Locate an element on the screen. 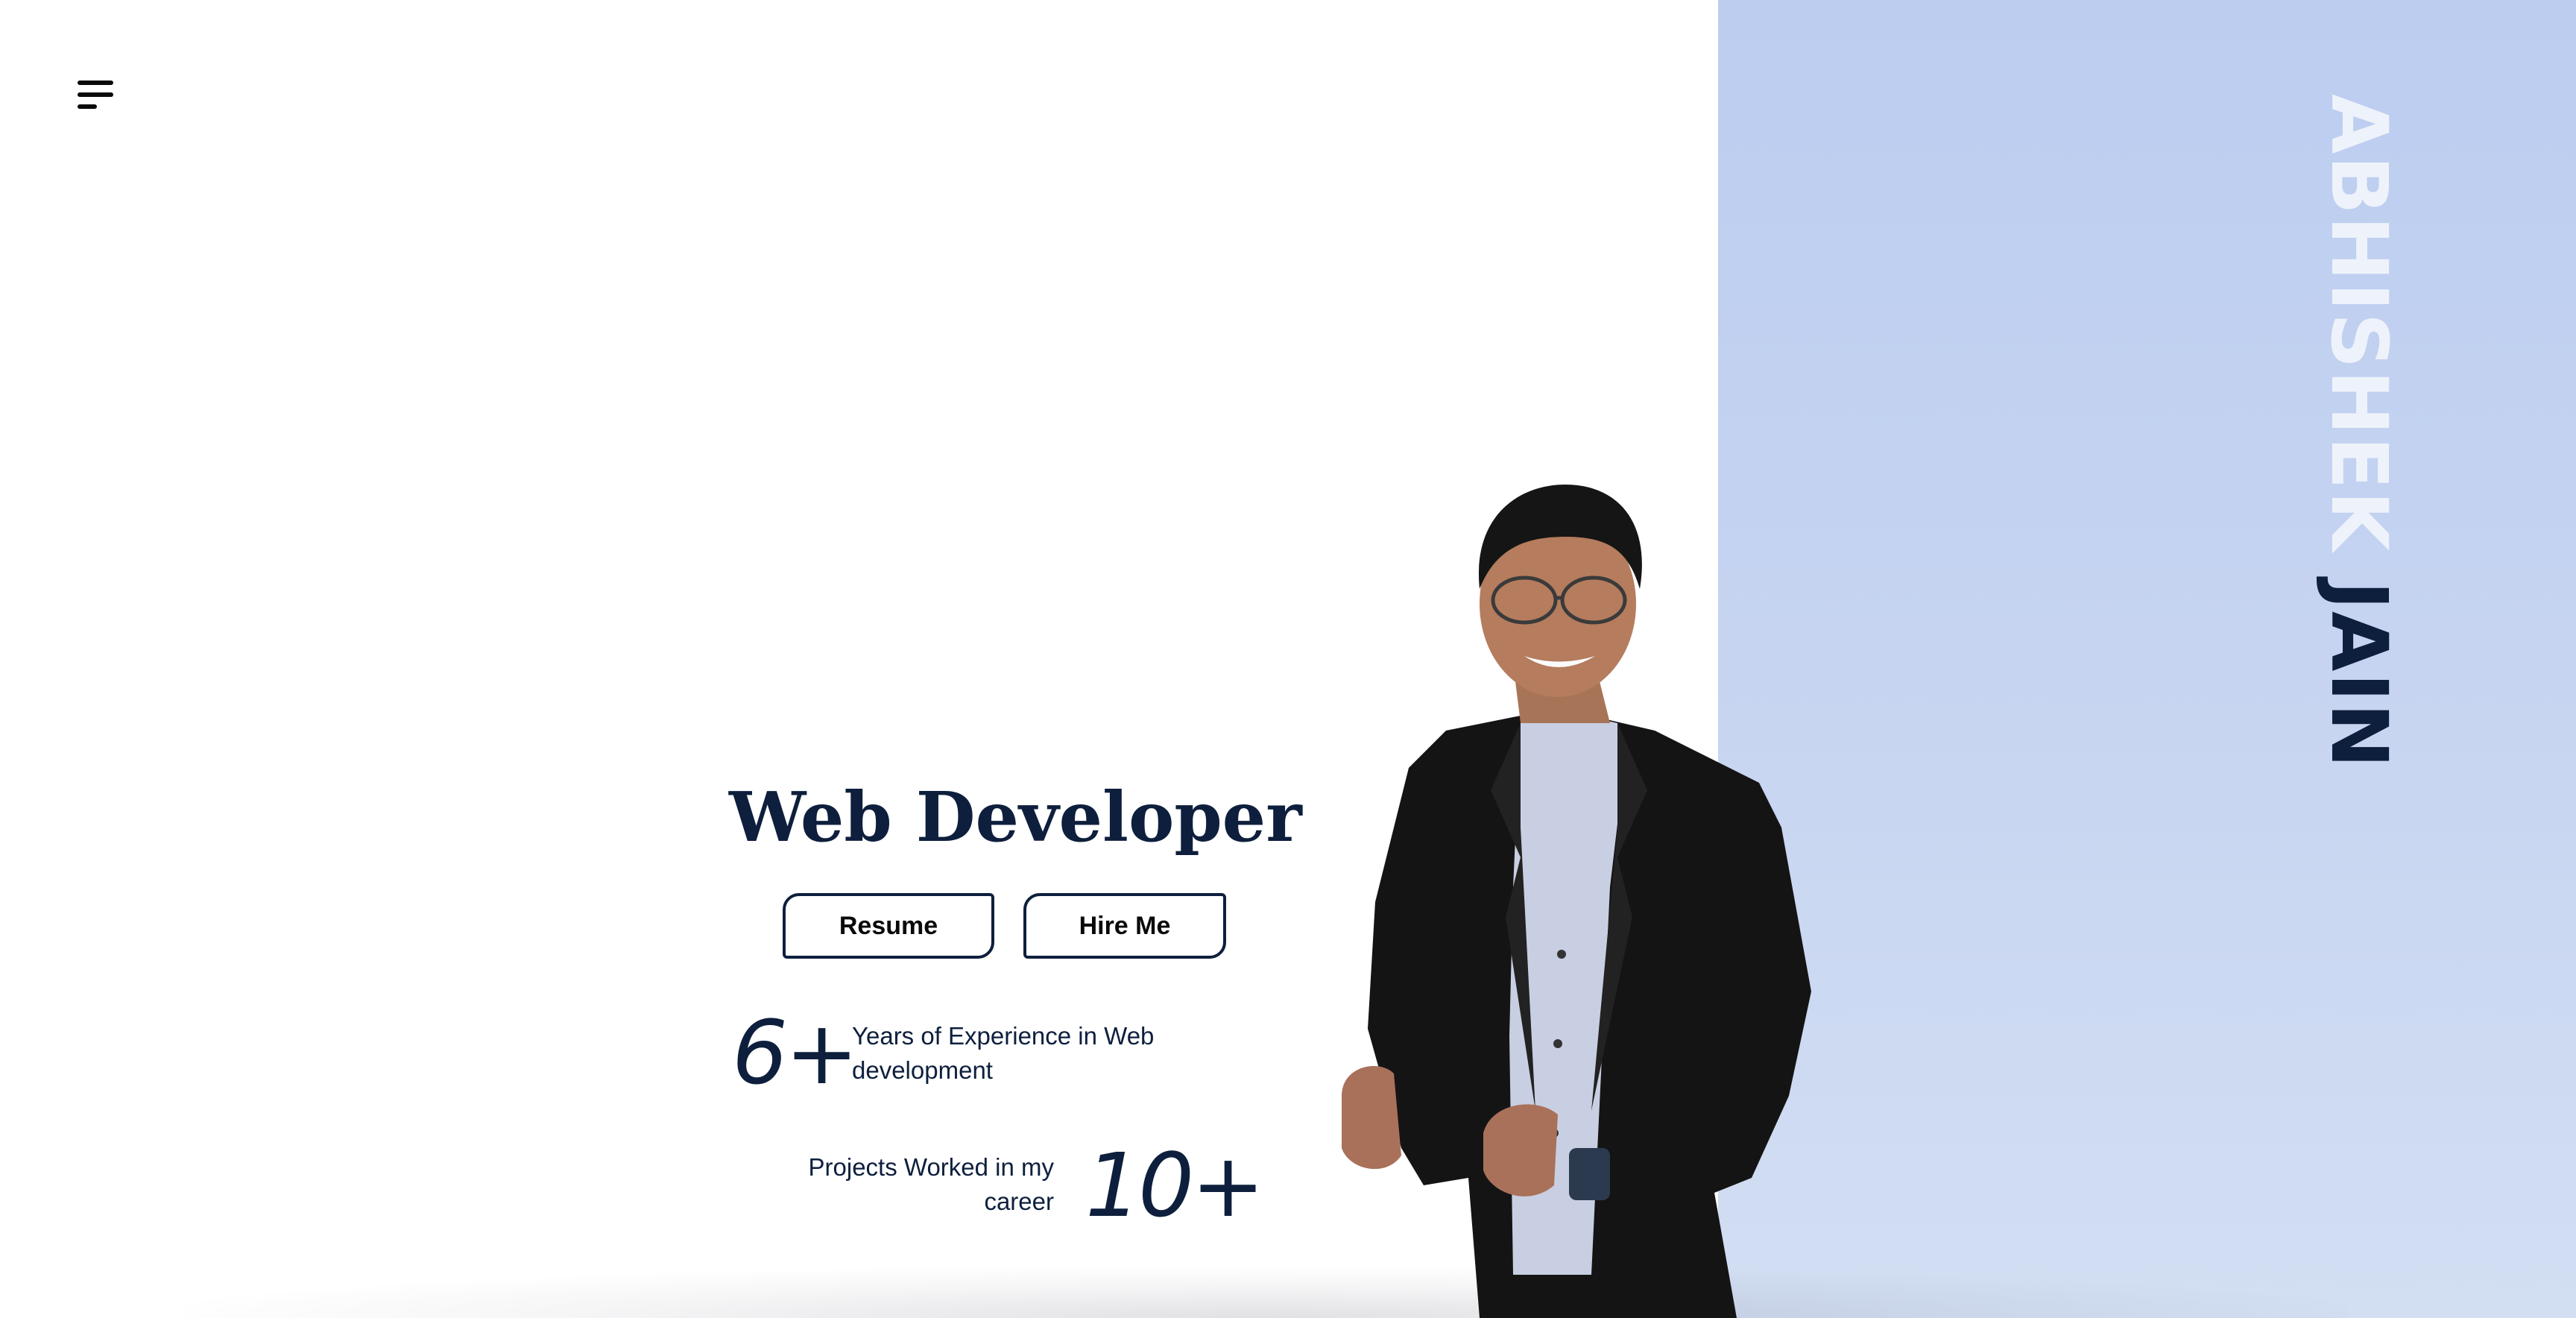 Image resolution: width=2576 pixels, height=1318 pixels. experience-value: 6+ is located at coordinates (796, 1052).